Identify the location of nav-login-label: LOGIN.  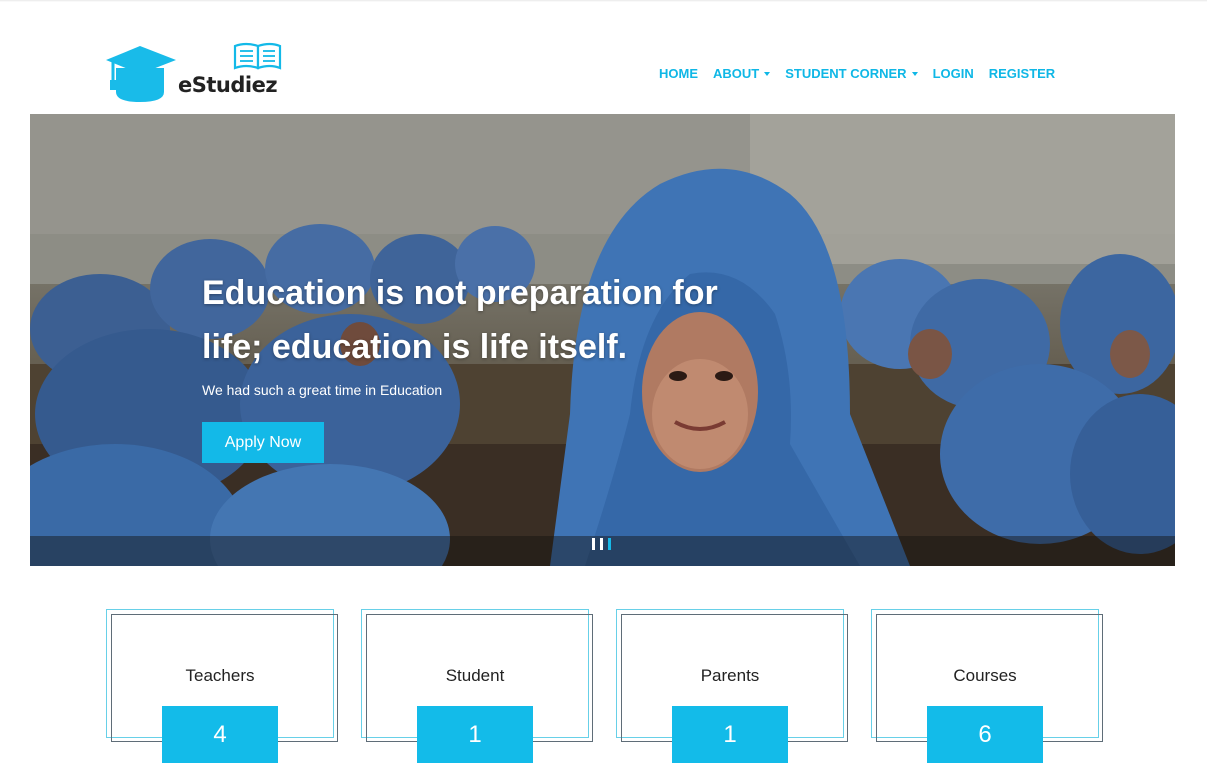
(953, 73).